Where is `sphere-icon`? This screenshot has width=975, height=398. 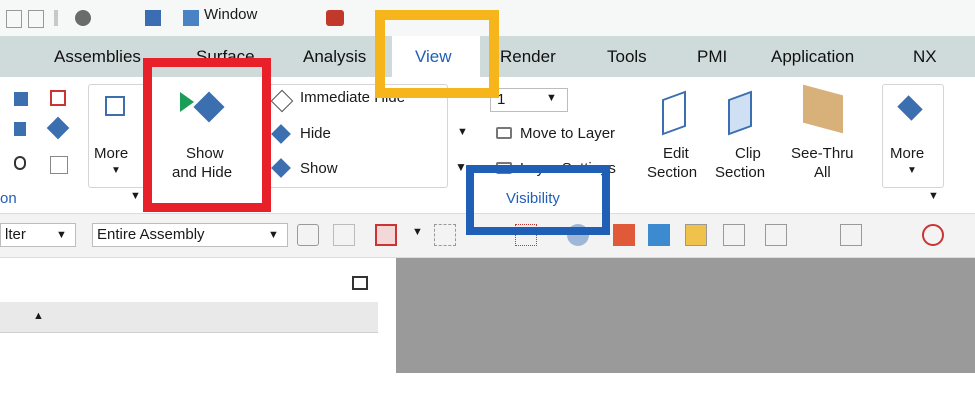 sphere-icon is located at coordinates (578, 235).